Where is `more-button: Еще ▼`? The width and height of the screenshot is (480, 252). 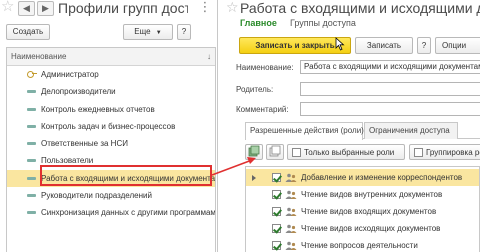 more-button: Еще ▼ is located at coordinates (148, 32).